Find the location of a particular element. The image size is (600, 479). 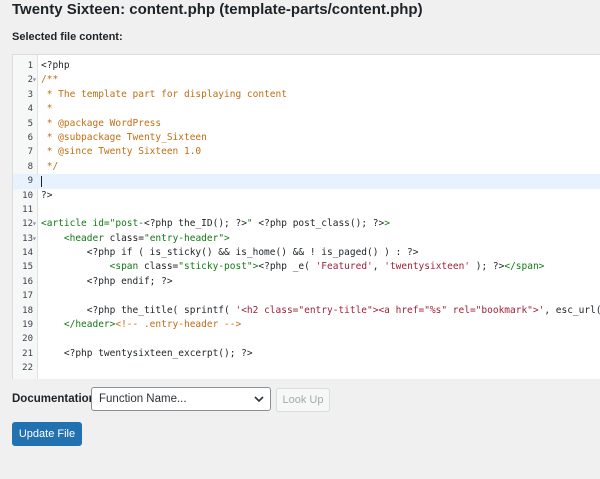

code-line: 16 <?php endif; ?> is located at coordinates (306, 282).